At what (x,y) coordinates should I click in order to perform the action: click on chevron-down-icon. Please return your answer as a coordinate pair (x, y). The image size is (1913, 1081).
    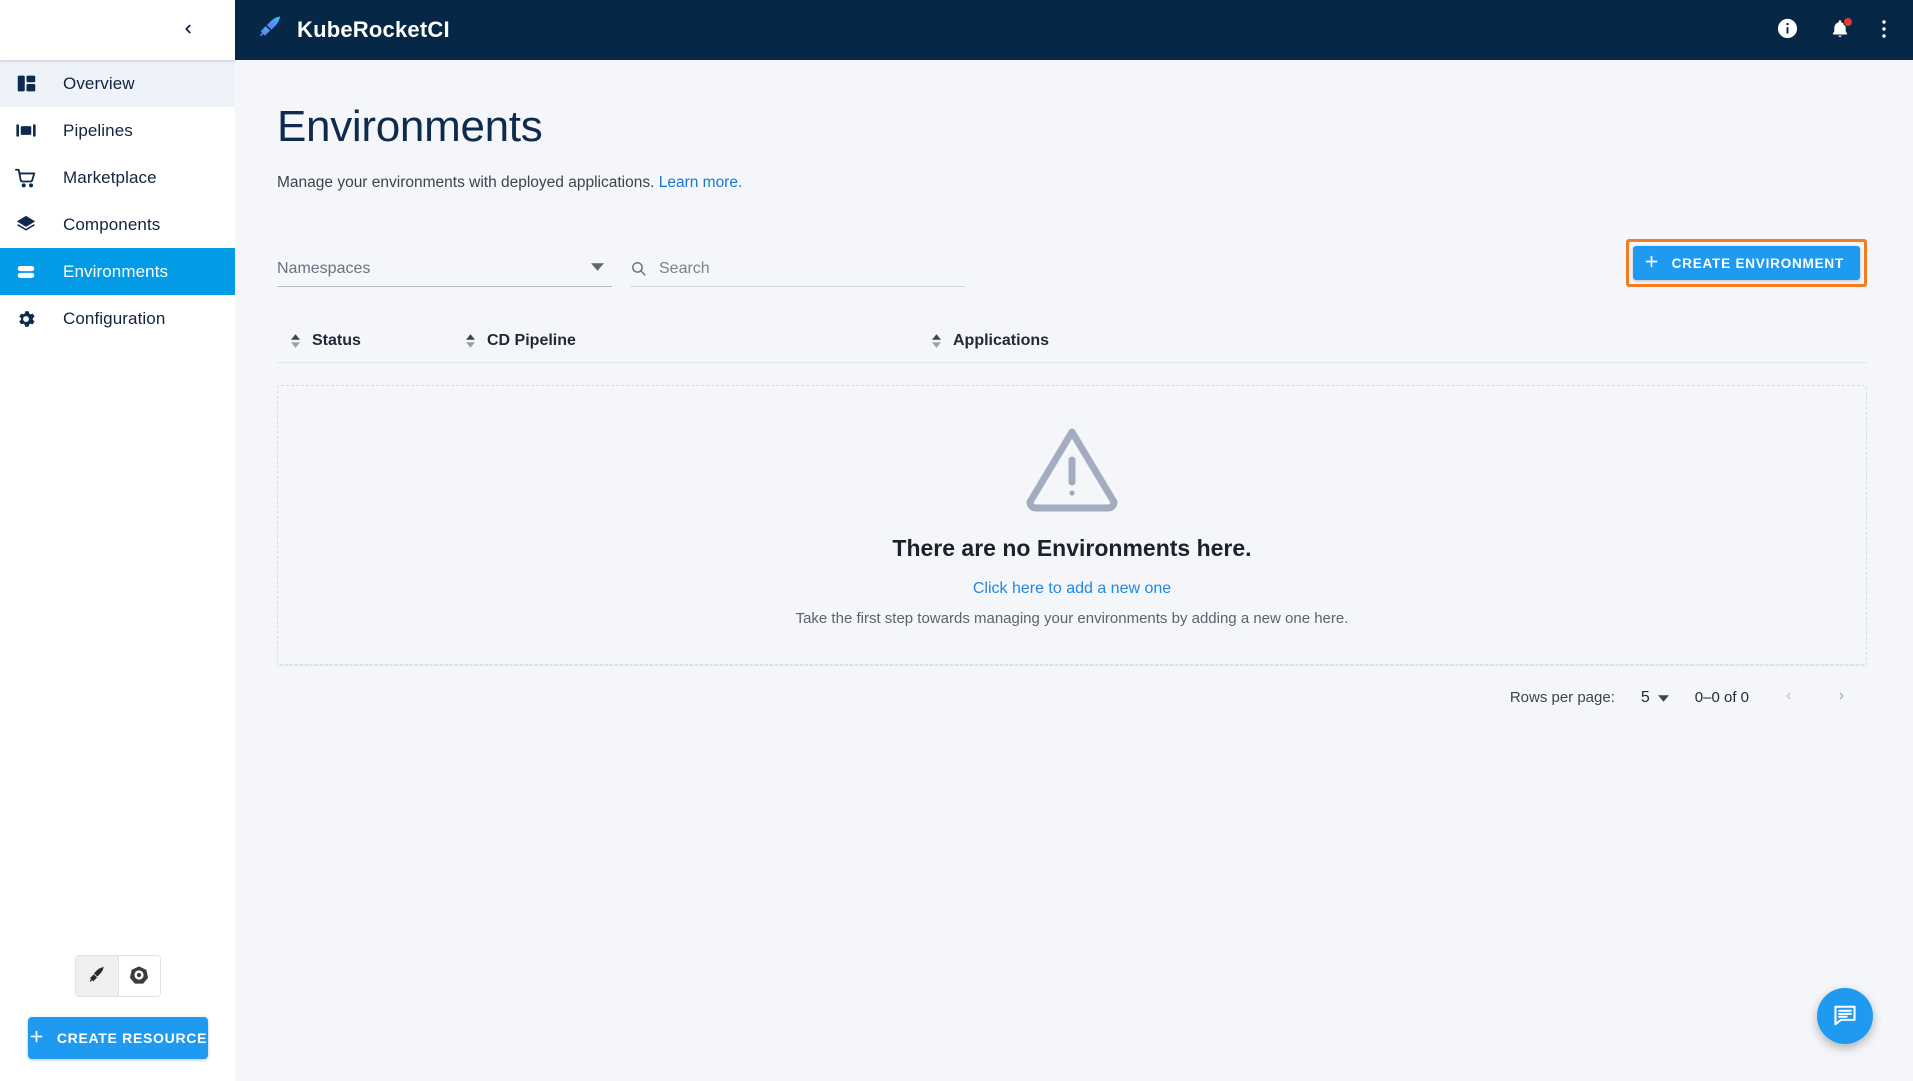
    Looking at the image, I should click on (1663, 698).